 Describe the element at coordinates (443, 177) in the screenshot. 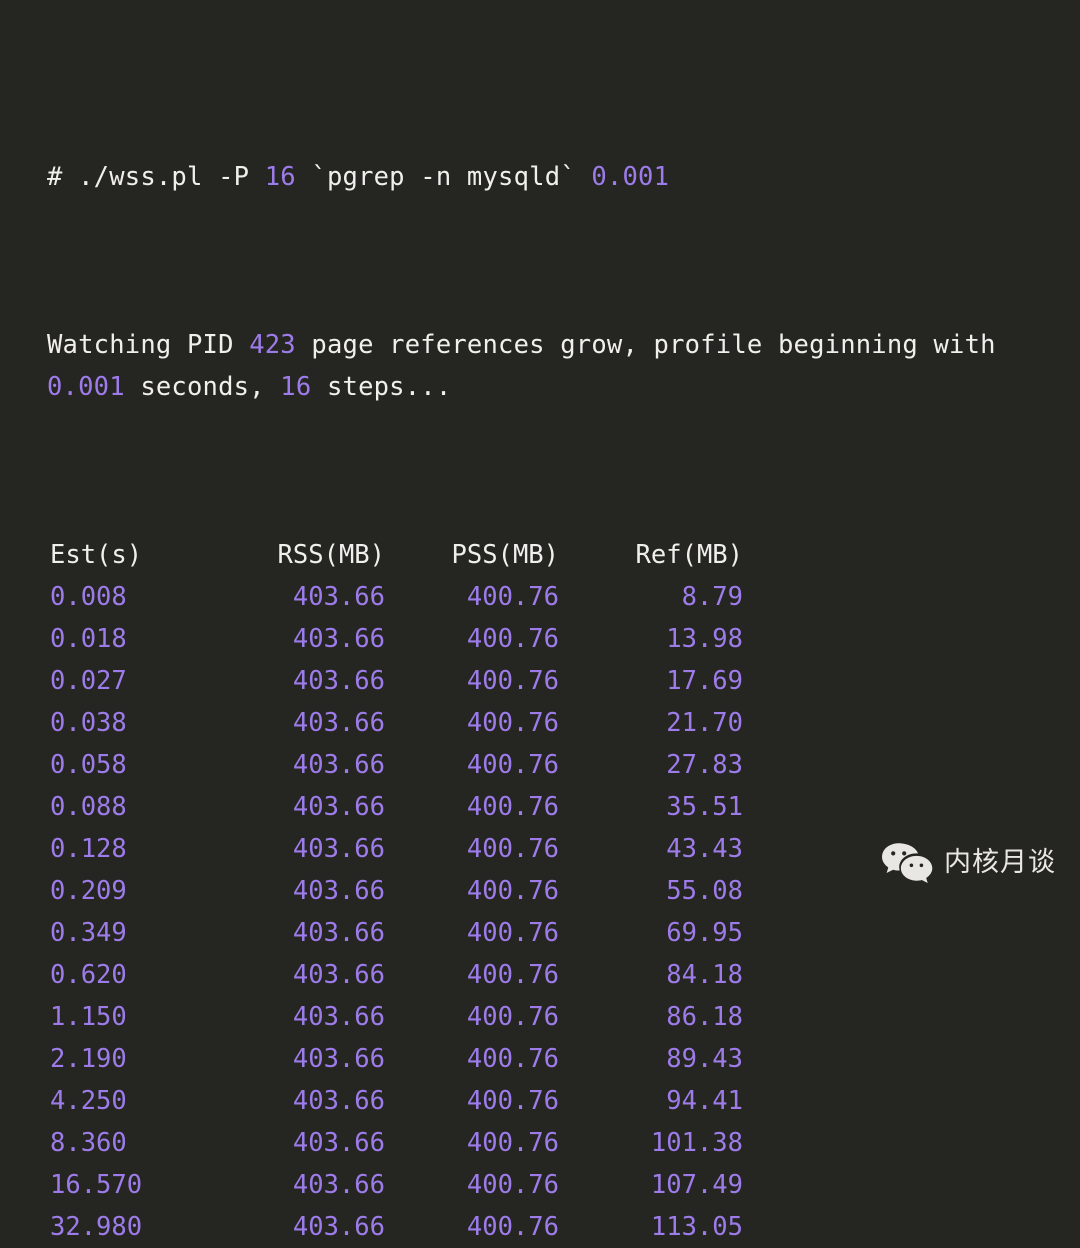

I see `command-subshell: `pgrep -n mysqld`` at that location.